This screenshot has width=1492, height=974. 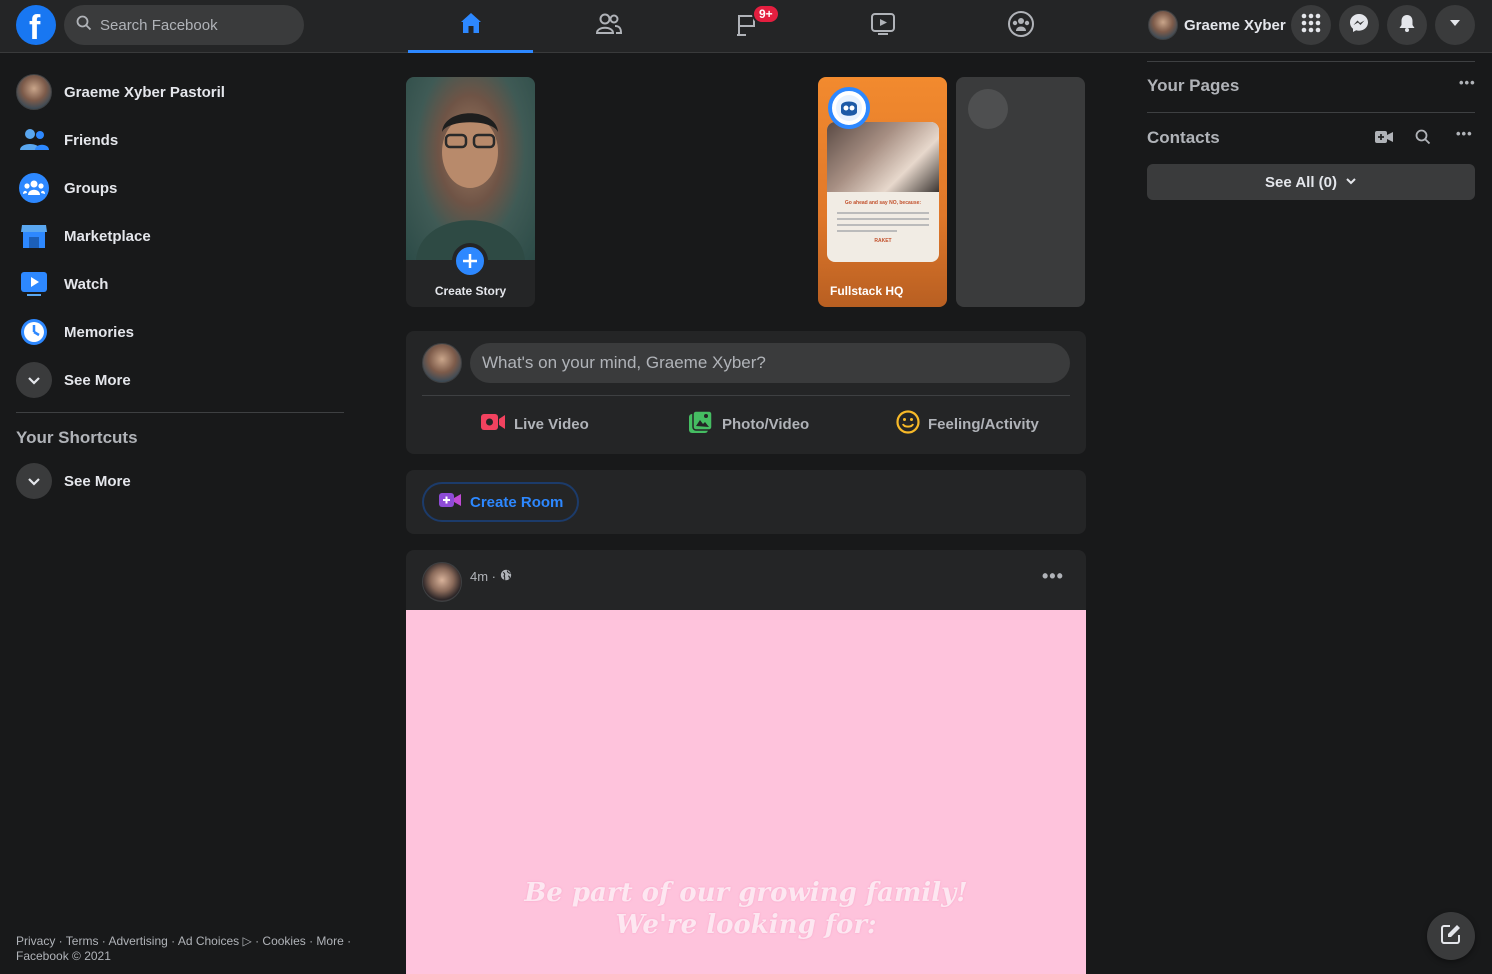 What do you see at coordinates (483, 576) in the screenshot?
I see `post-time: 4m ·` at bounding box center [483, 576].